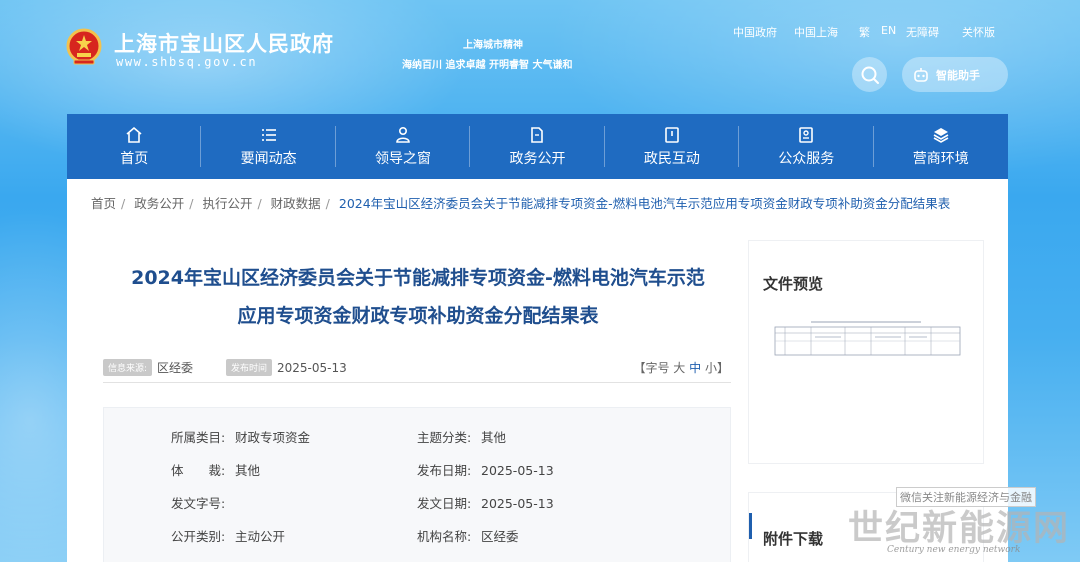  I want to click on link-shanghai: 中国上海, so click(816, 32).